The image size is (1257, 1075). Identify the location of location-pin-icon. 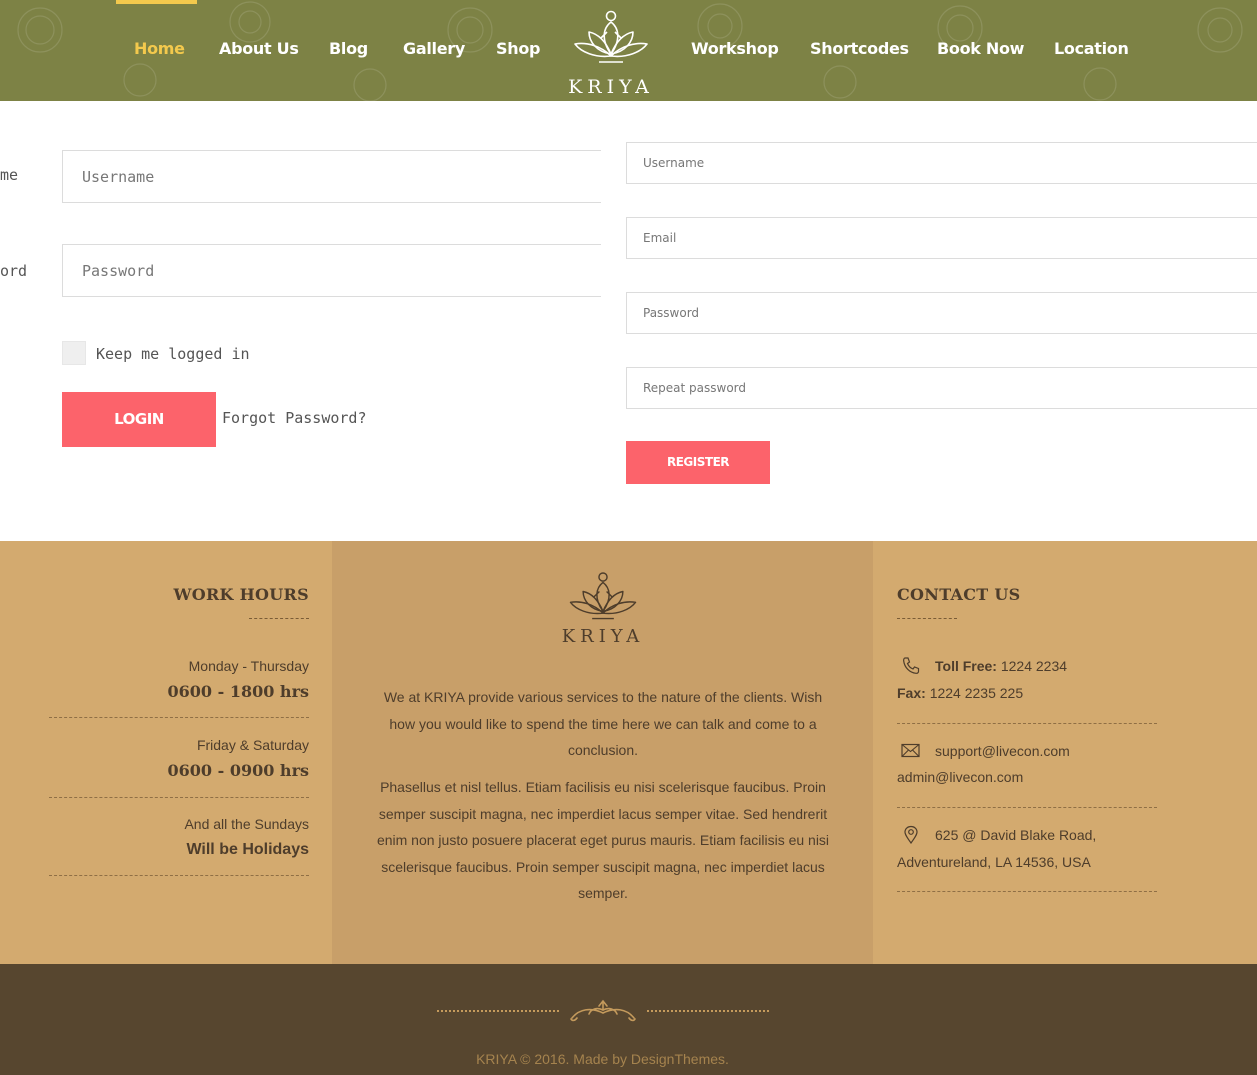
(911, 835).